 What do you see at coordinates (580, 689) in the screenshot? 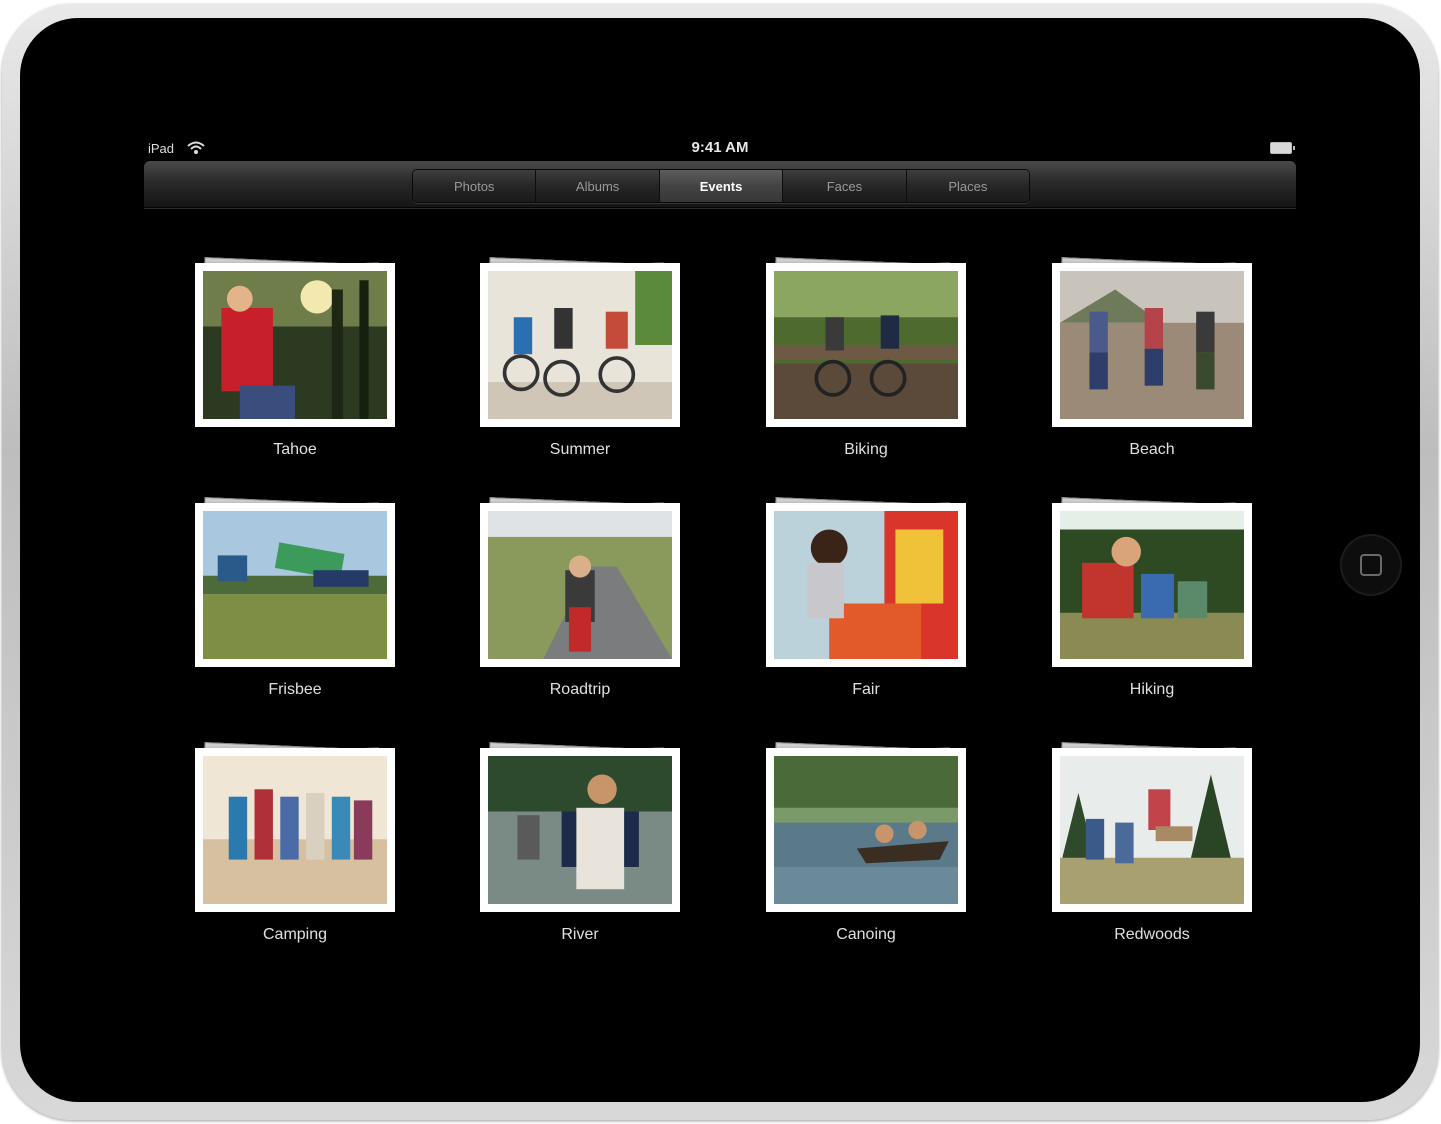
I see `event-label: Roadtrip` at bounding box center [580, 689].